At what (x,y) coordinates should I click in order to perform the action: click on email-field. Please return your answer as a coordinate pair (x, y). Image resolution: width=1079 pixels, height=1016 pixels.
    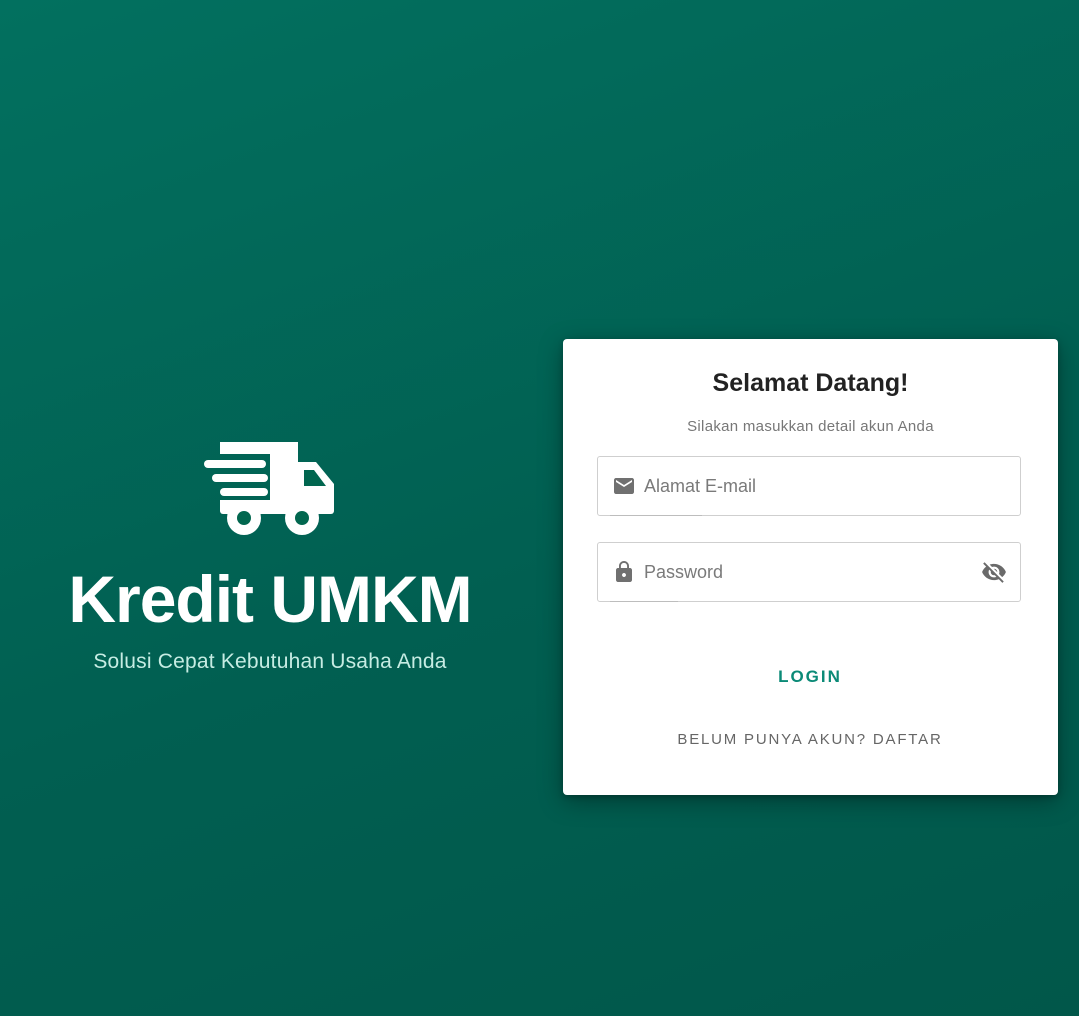
    Looking at the image, I should click on (809, 486).